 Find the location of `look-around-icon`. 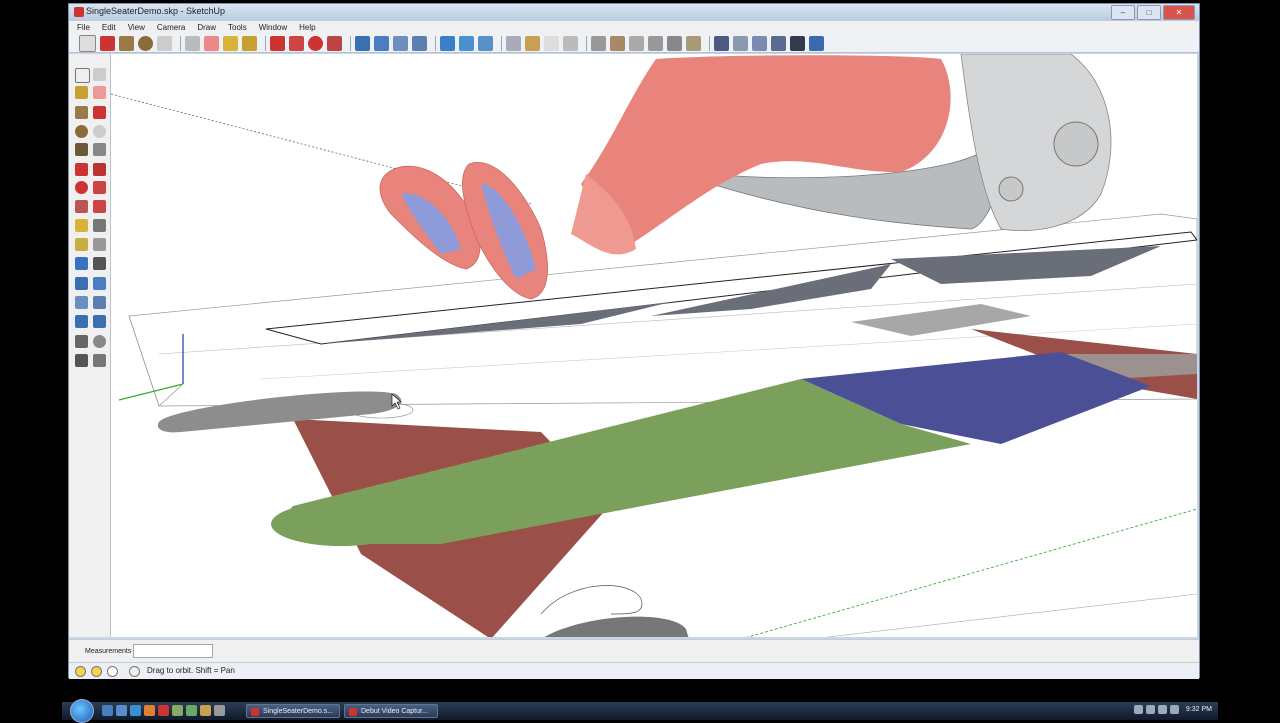

look-around-icon is located at coordinates (99, 341).